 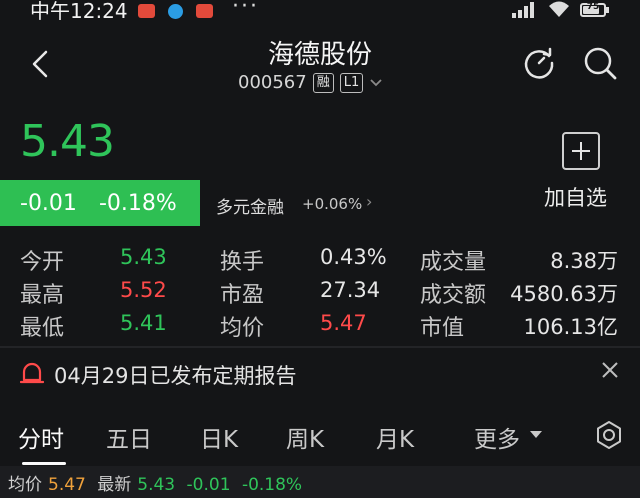 I want to click on notice-text: 04月29日已发布定期报告, so click(x=175, y=375).